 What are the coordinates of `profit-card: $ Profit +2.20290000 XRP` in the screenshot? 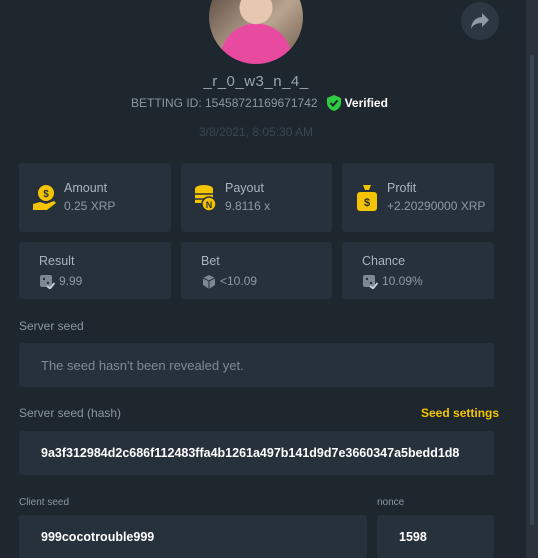 It's located at (418, 197).